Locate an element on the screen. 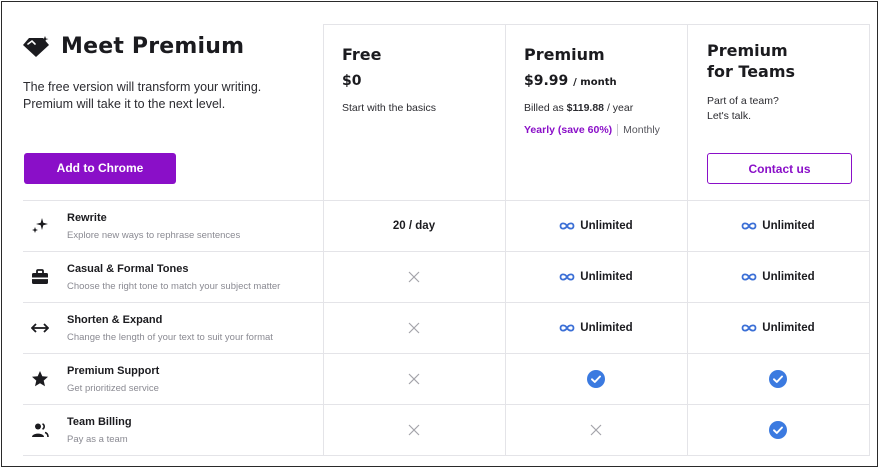  hero-heading: Meet Premium is located at coordinates (133, 46).